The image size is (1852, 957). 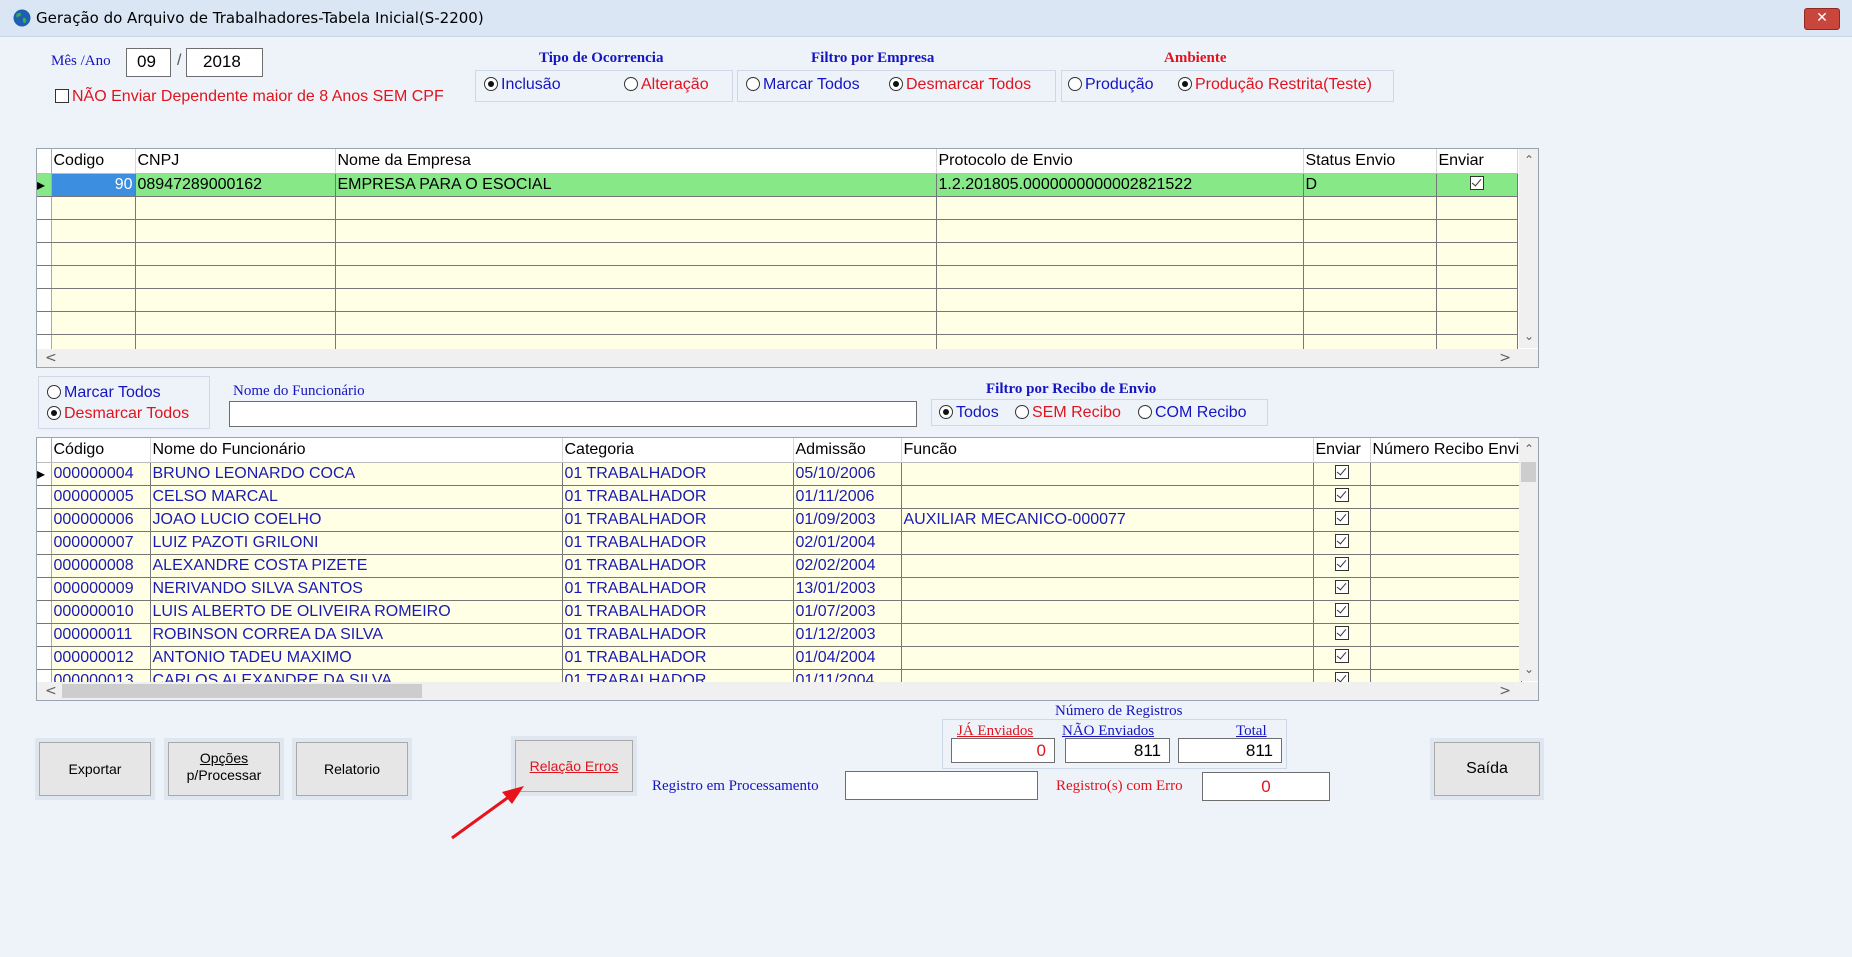 I want to click on radio-producao-restrita: Produção Restrita(Teste), so click(x=1275, y=85).